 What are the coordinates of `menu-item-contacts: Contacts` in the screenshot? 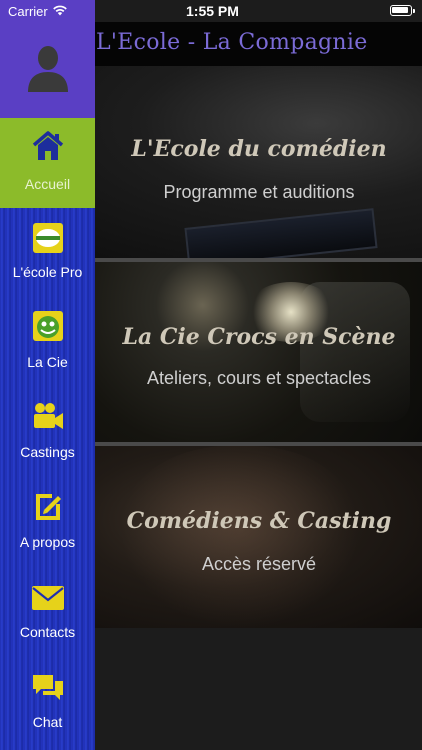 It's located at (47, 613).